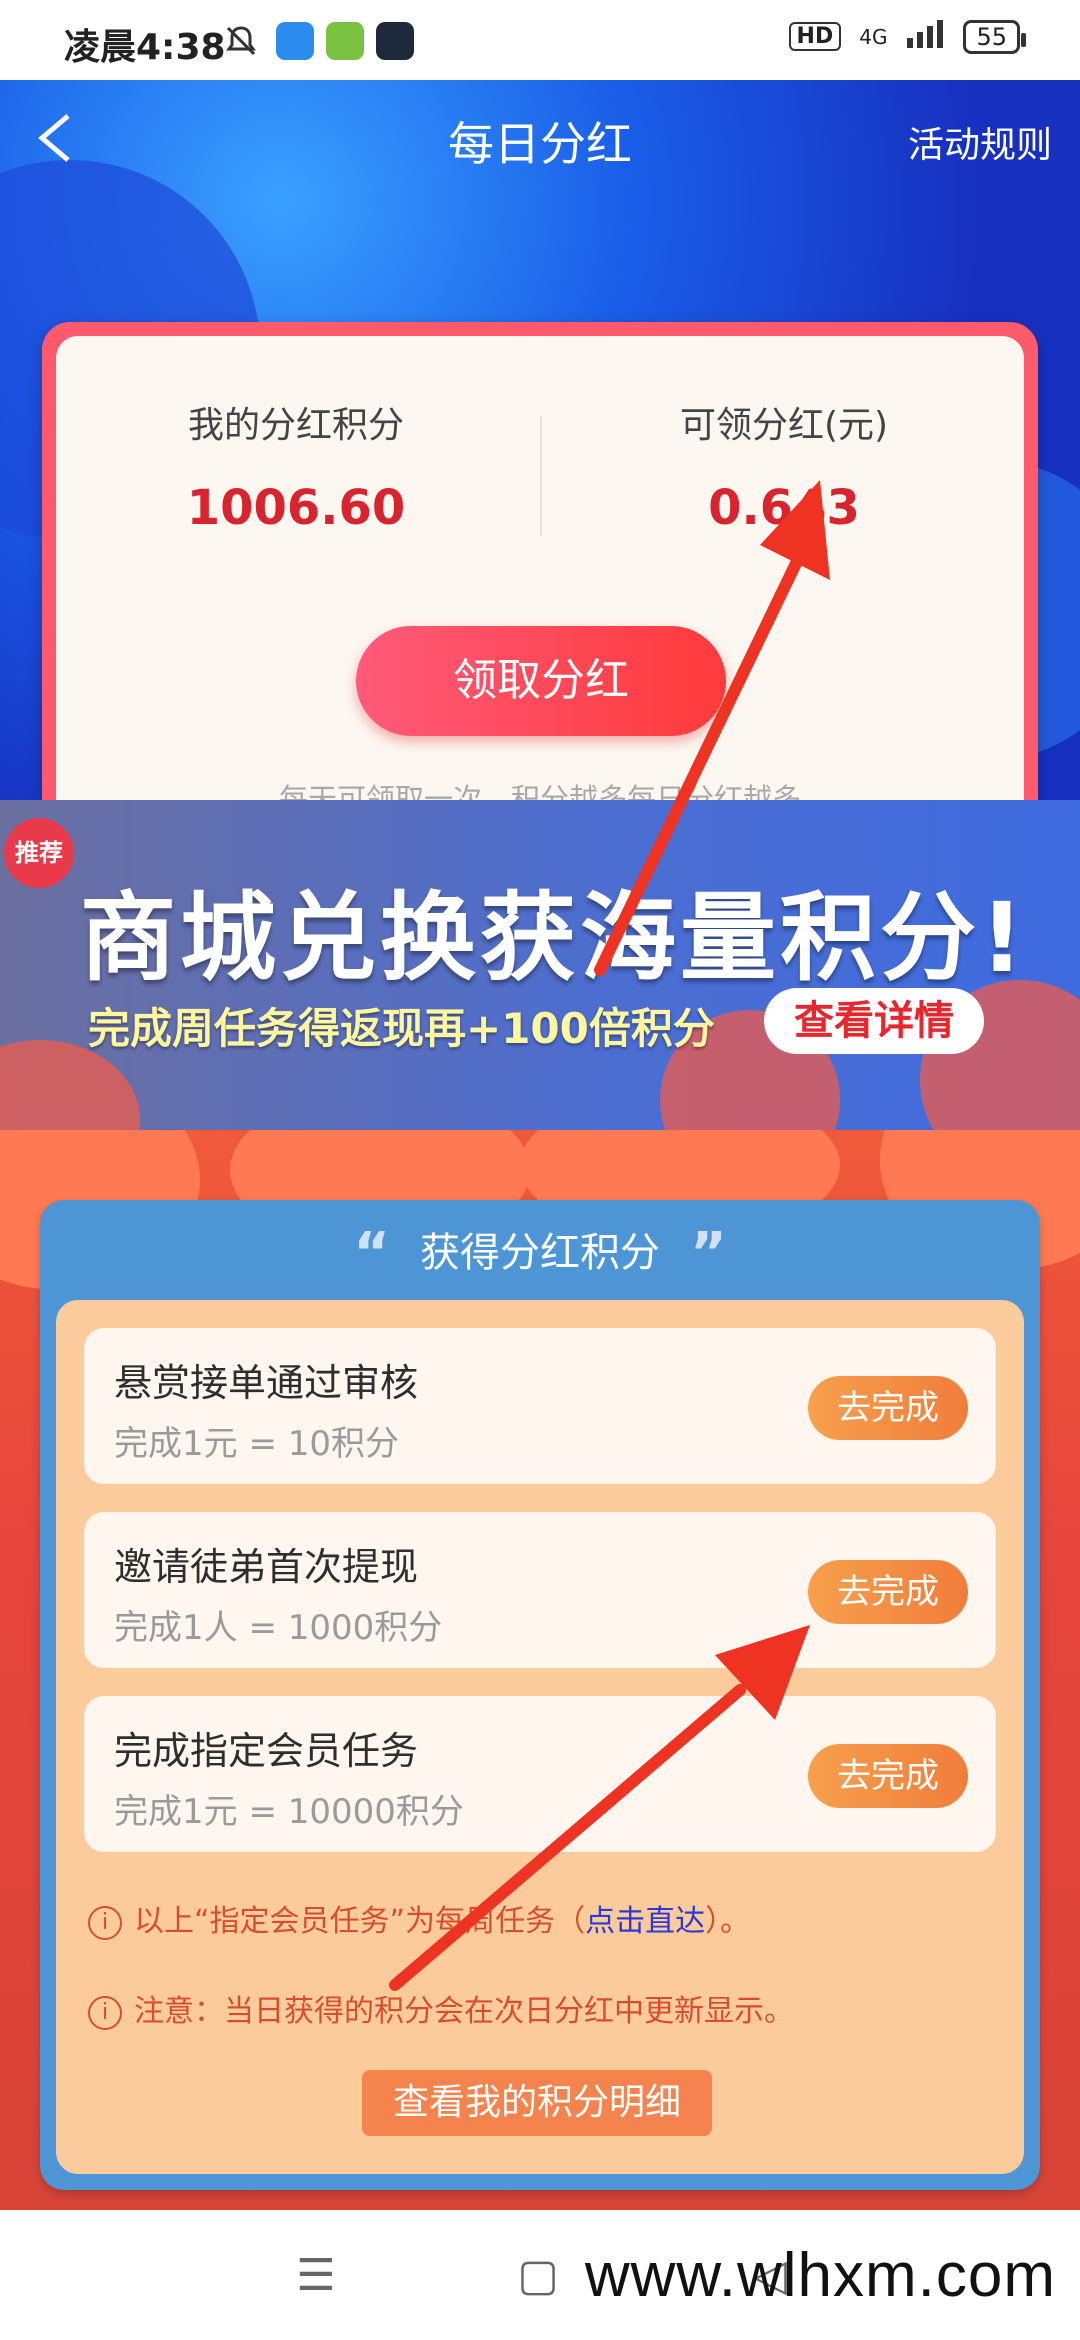 This screenshot has height=2340, width=1080. Describe the element at coordinates (728, 1921) in the screenshot. I see `notice-suffix: ）。` at that location.